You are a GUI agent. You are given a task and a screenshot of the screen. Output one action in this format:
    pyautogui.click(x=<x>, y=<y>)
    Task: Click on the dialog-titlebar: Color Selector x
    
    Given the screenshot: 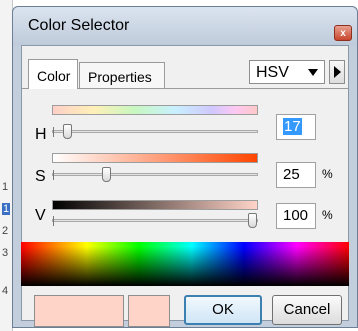 What is the action you would take?
    pyautogui.click(x=185, y=26)
    